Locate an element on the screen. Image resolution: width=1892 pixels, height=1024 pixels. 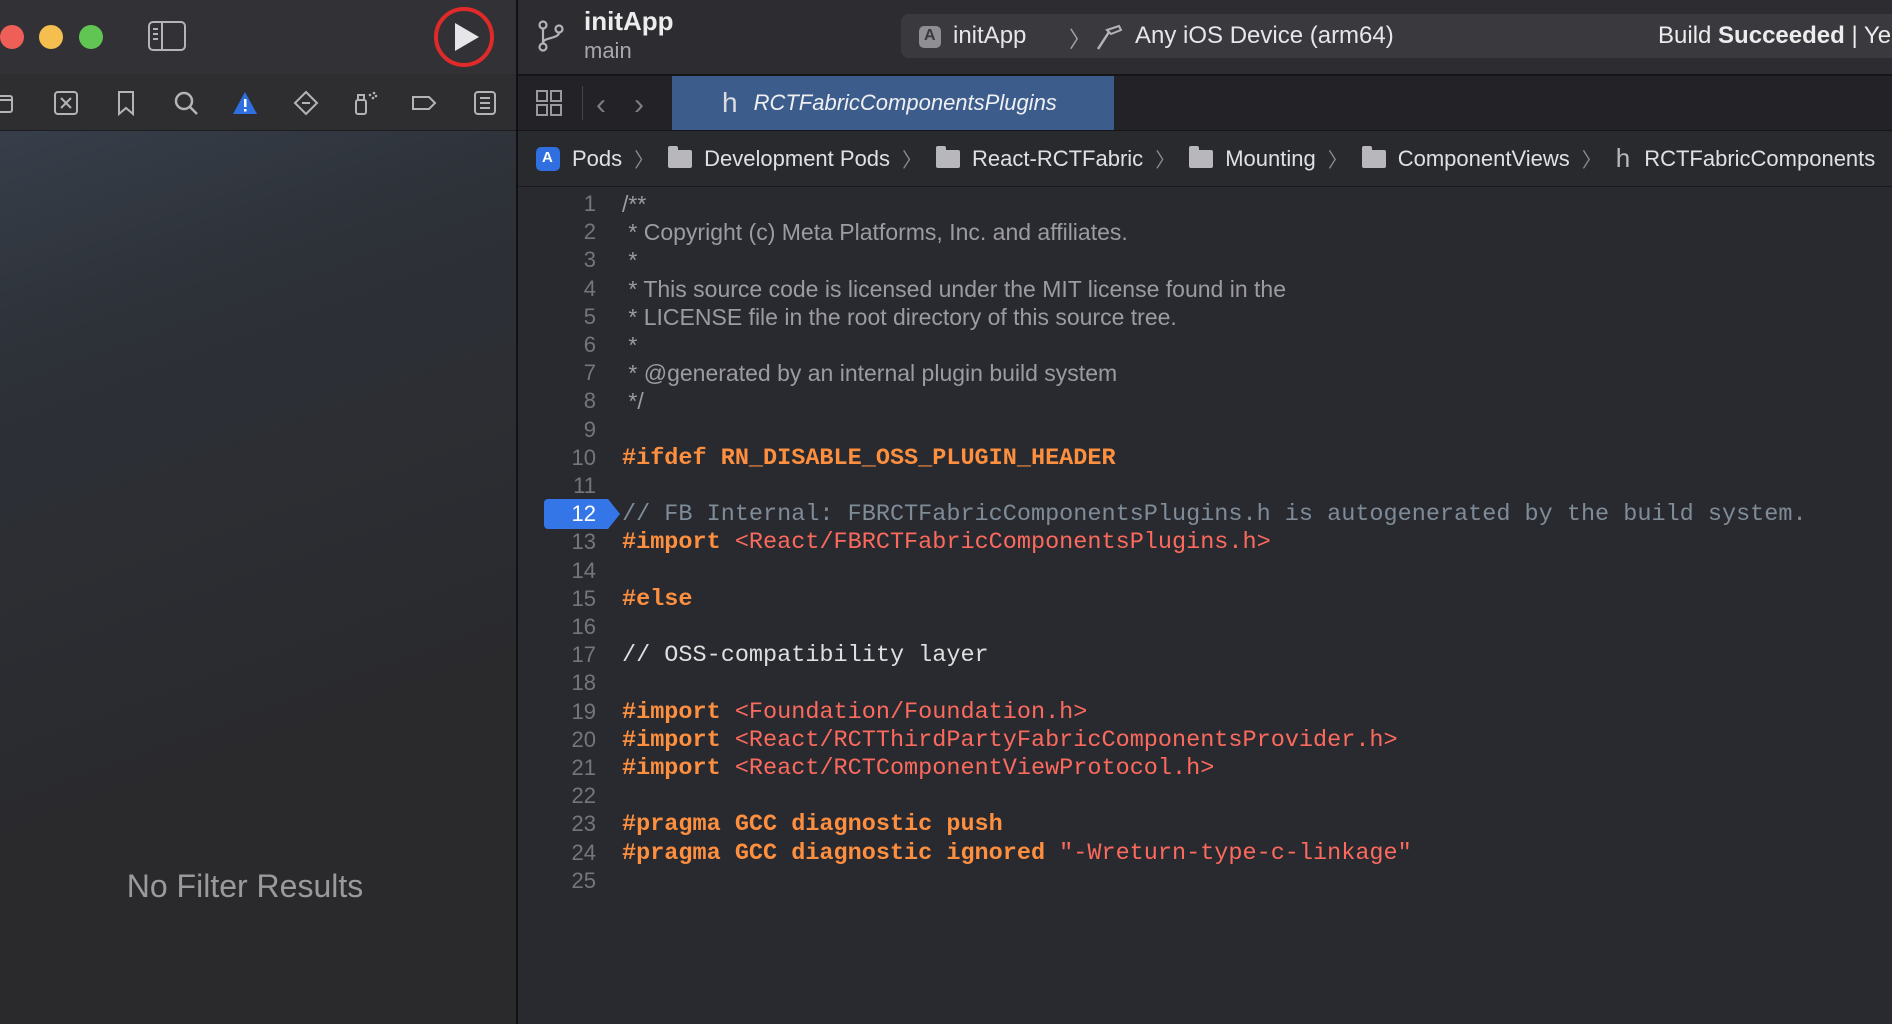
app-target-icon is located at coordinates (930, 37).